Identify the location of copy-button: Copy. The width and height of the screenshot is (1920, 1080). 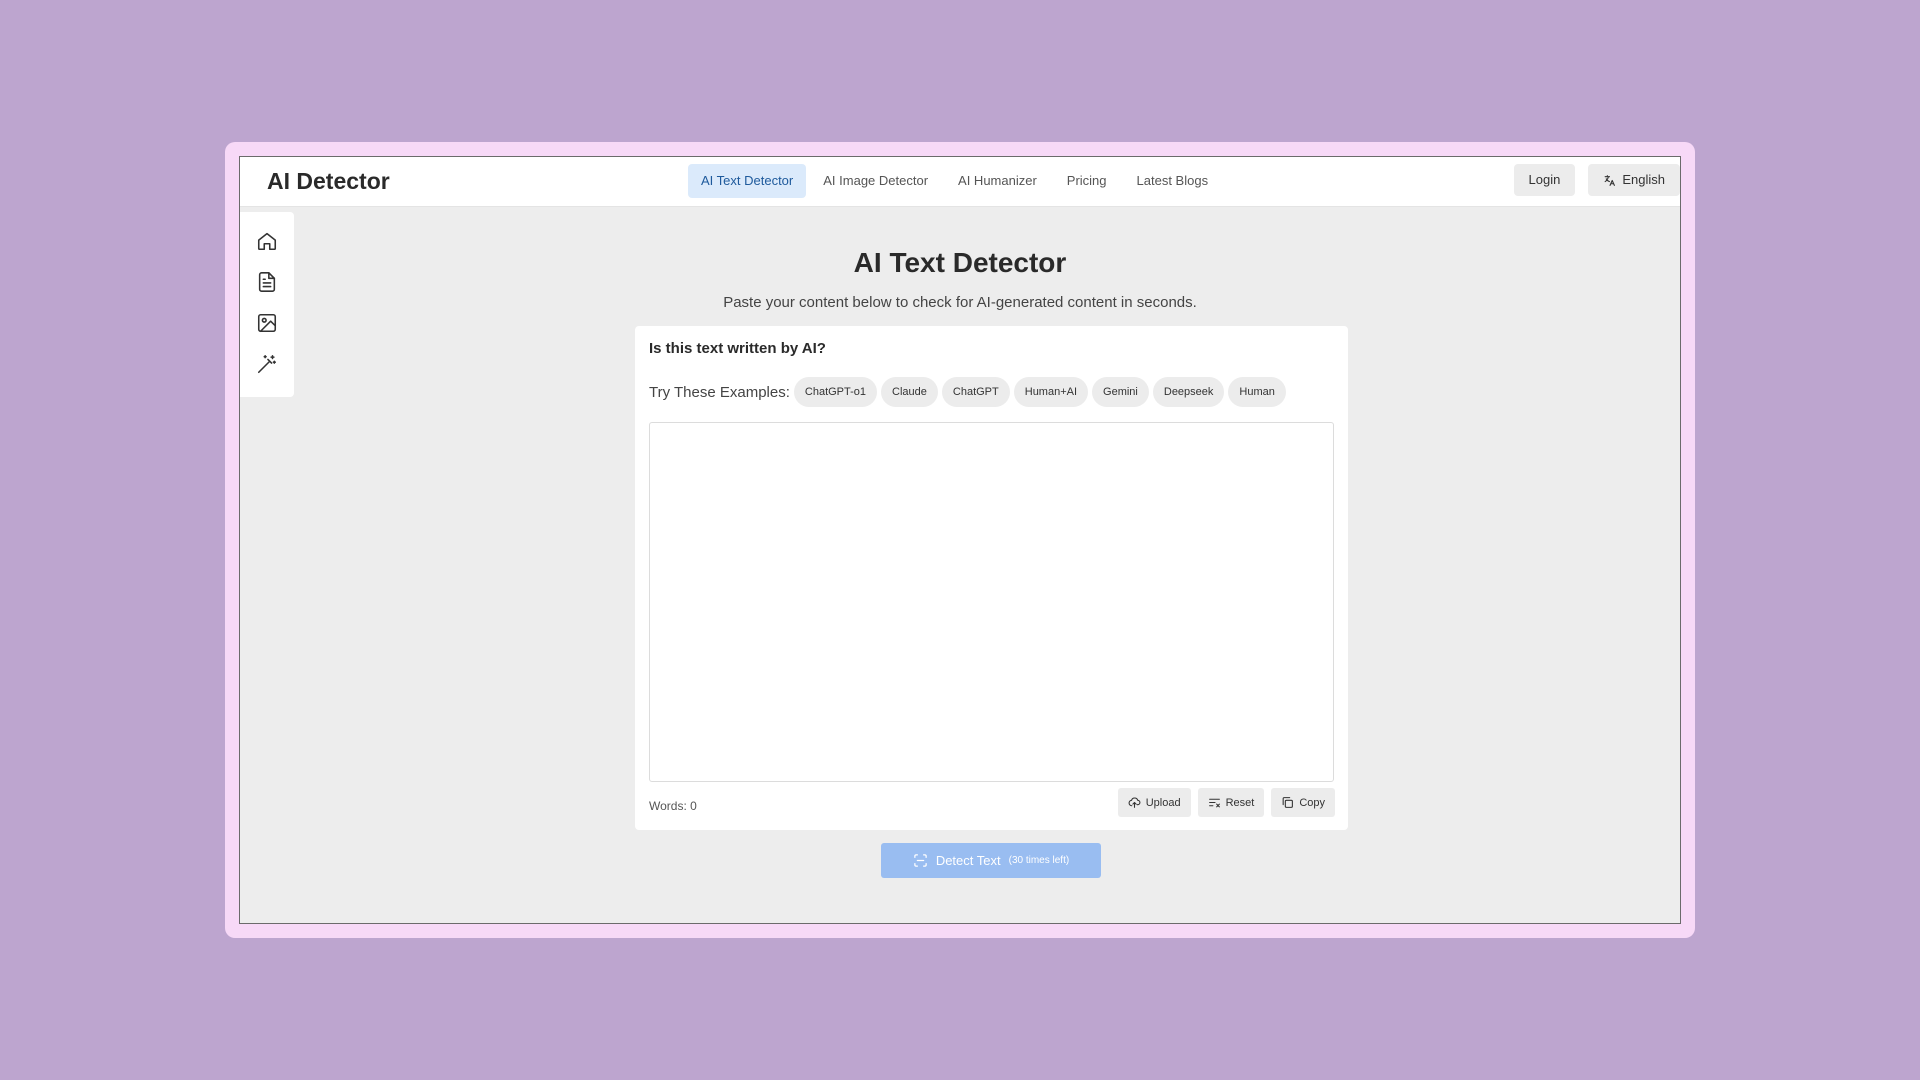
(1303, 802).